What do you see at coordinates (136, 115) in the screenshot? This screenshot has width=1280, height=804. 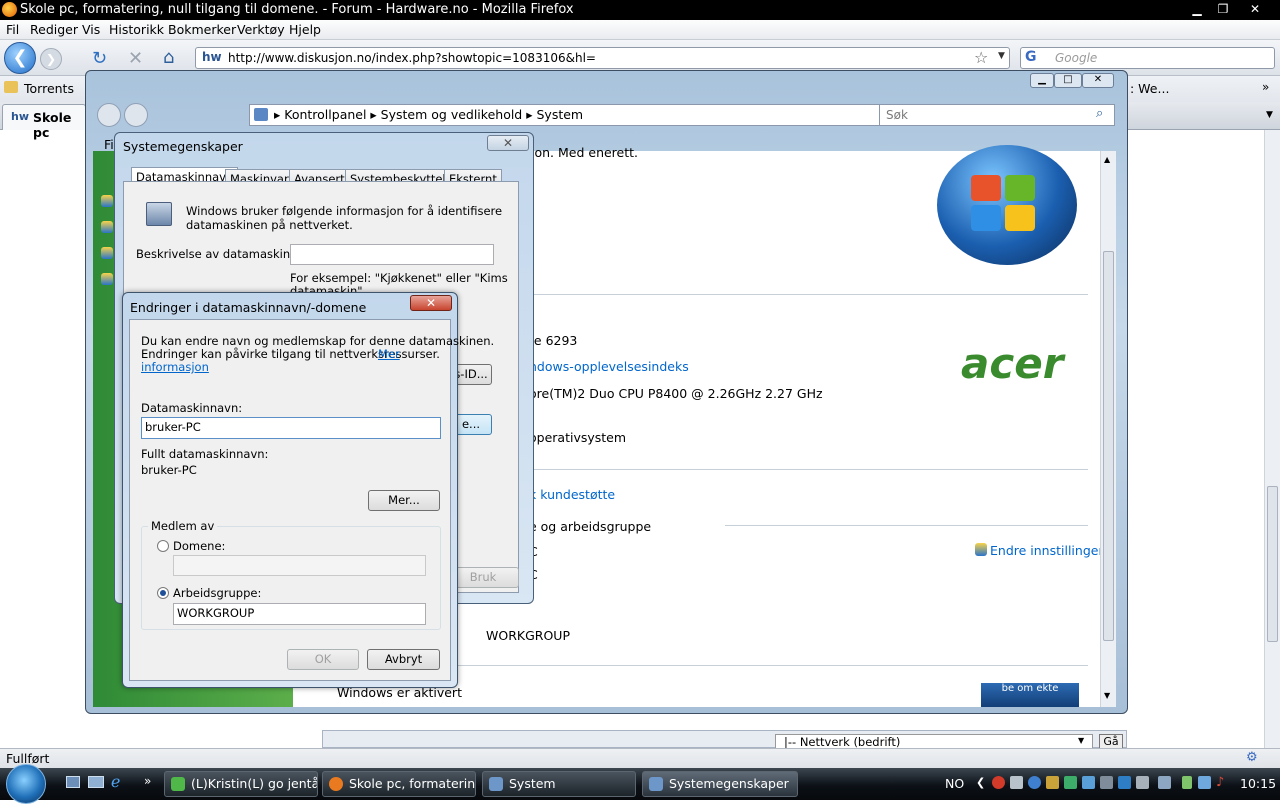 I see `sys-forward-button` at bounding box center [136, 115].